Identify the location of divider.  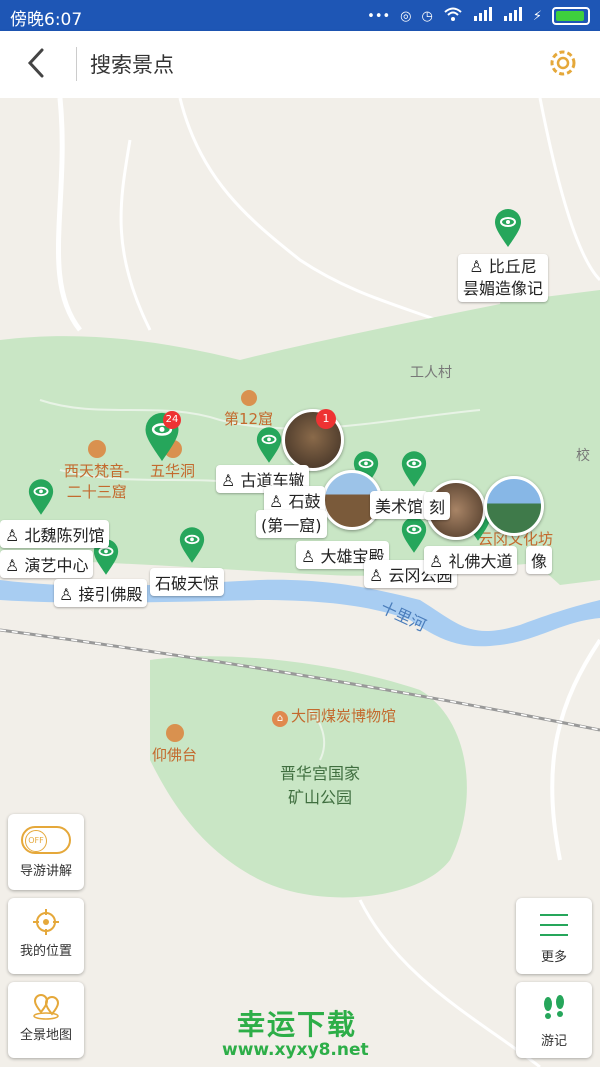
(76, 64).